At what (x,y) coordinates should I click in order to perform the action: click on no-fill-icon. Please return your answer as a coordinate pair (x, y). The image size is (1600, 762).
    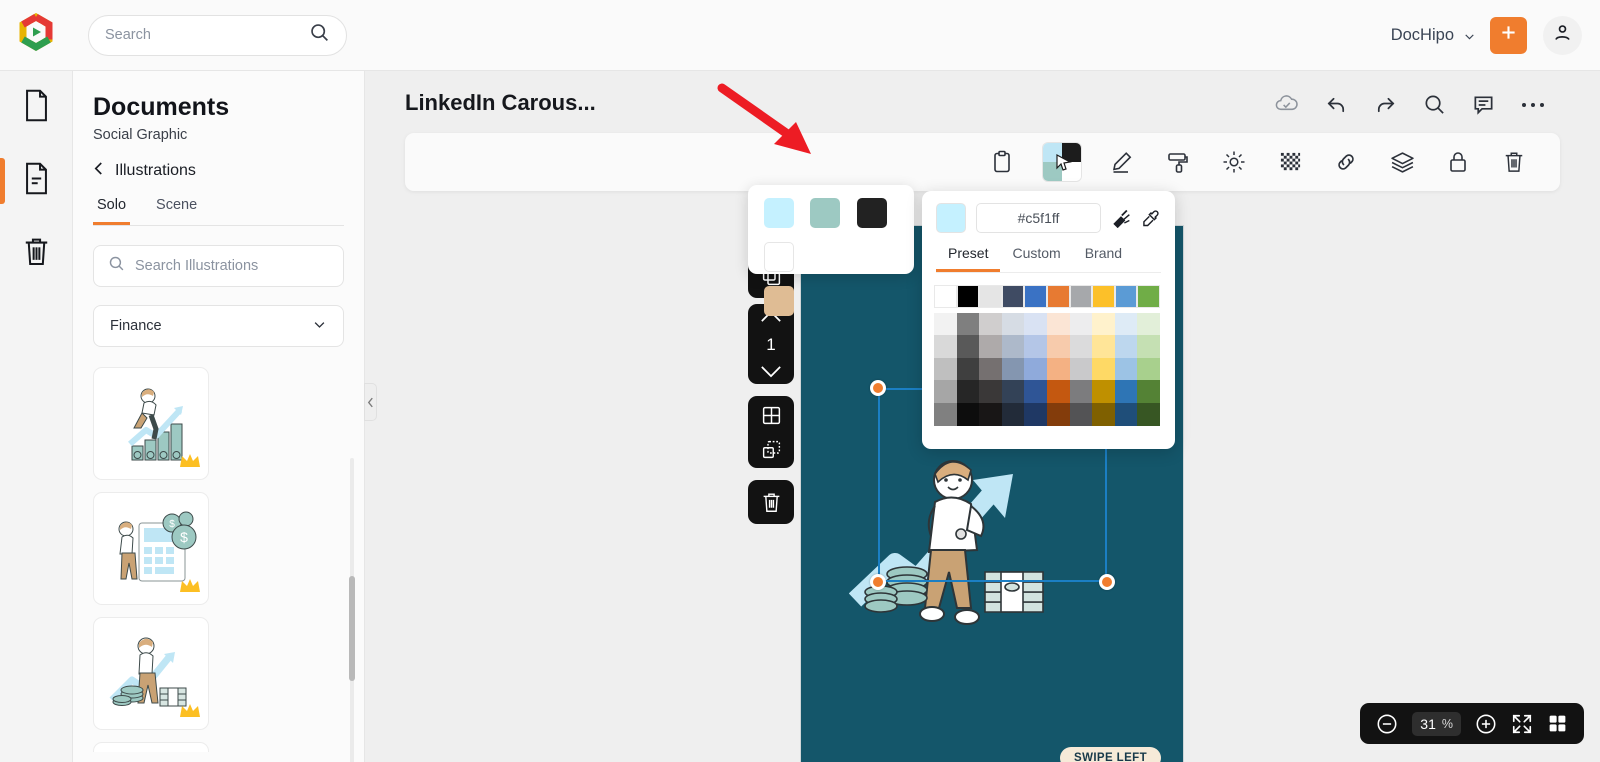
    Looking at the image, I should click on (1121, 218).